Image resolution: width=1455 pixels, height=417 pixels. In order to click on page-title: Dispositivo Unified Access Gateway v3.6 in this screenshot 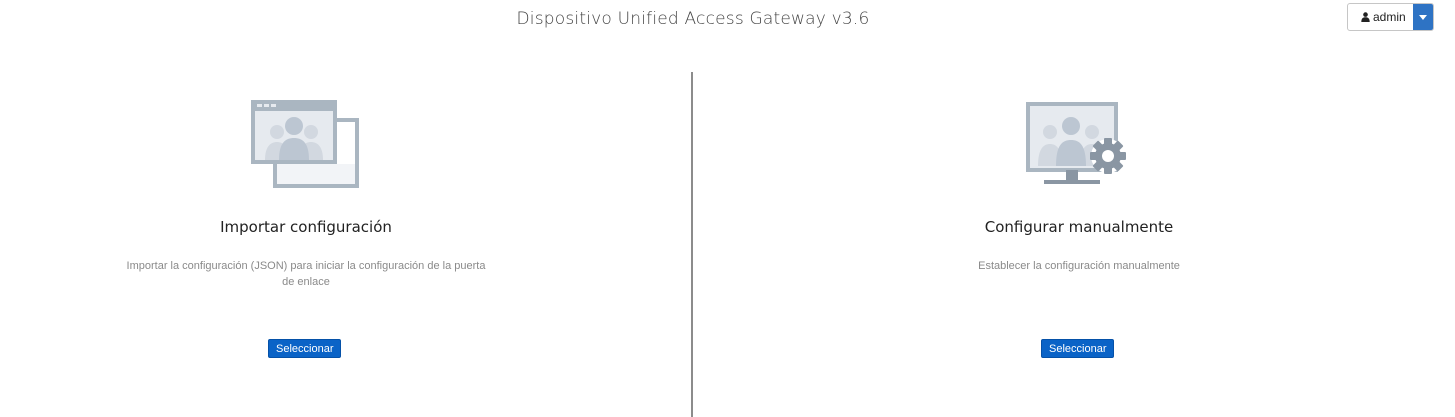, I will do `click(693, 19)`.